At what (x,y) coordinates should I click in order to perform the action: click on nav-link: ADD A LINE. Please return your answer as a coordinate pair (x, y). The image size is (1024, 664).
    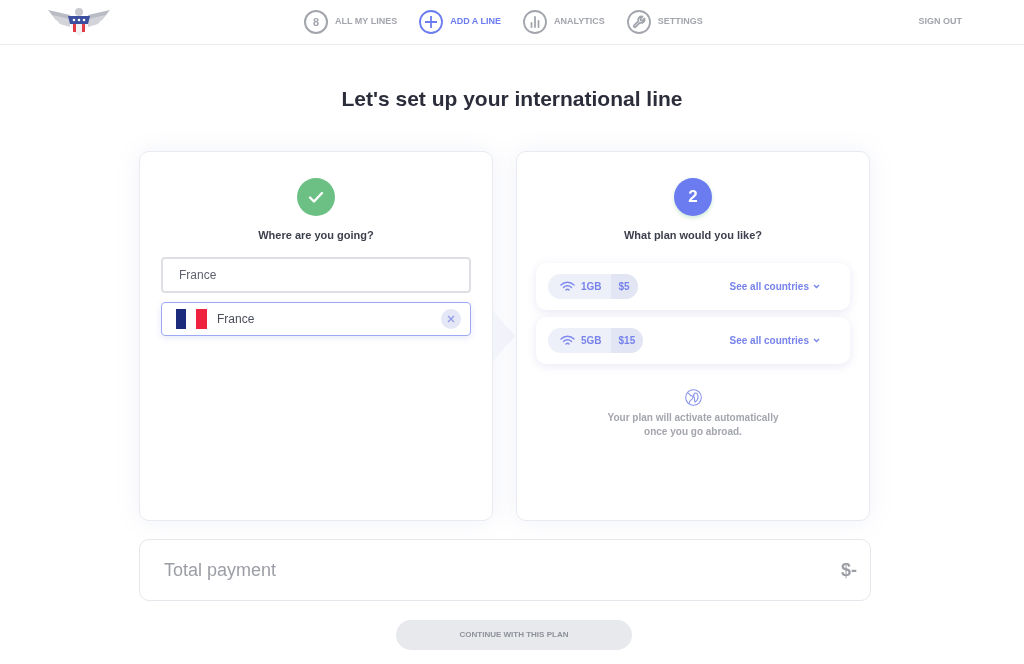
    Looking at the image, I should click on (460, 22).